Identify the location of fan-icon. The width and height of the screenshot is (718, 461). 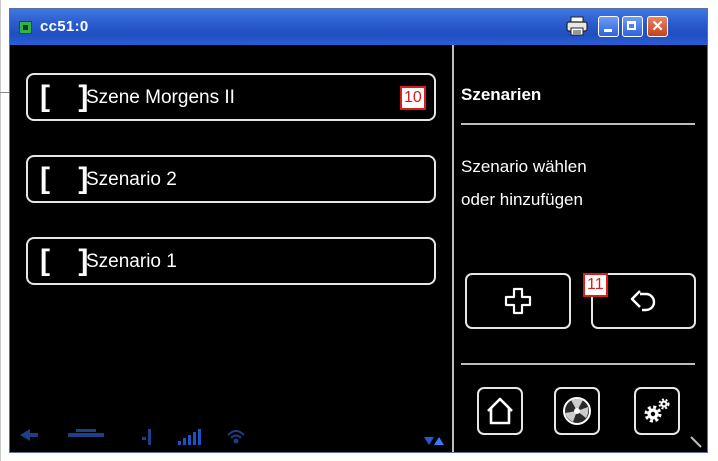
(577, 411).